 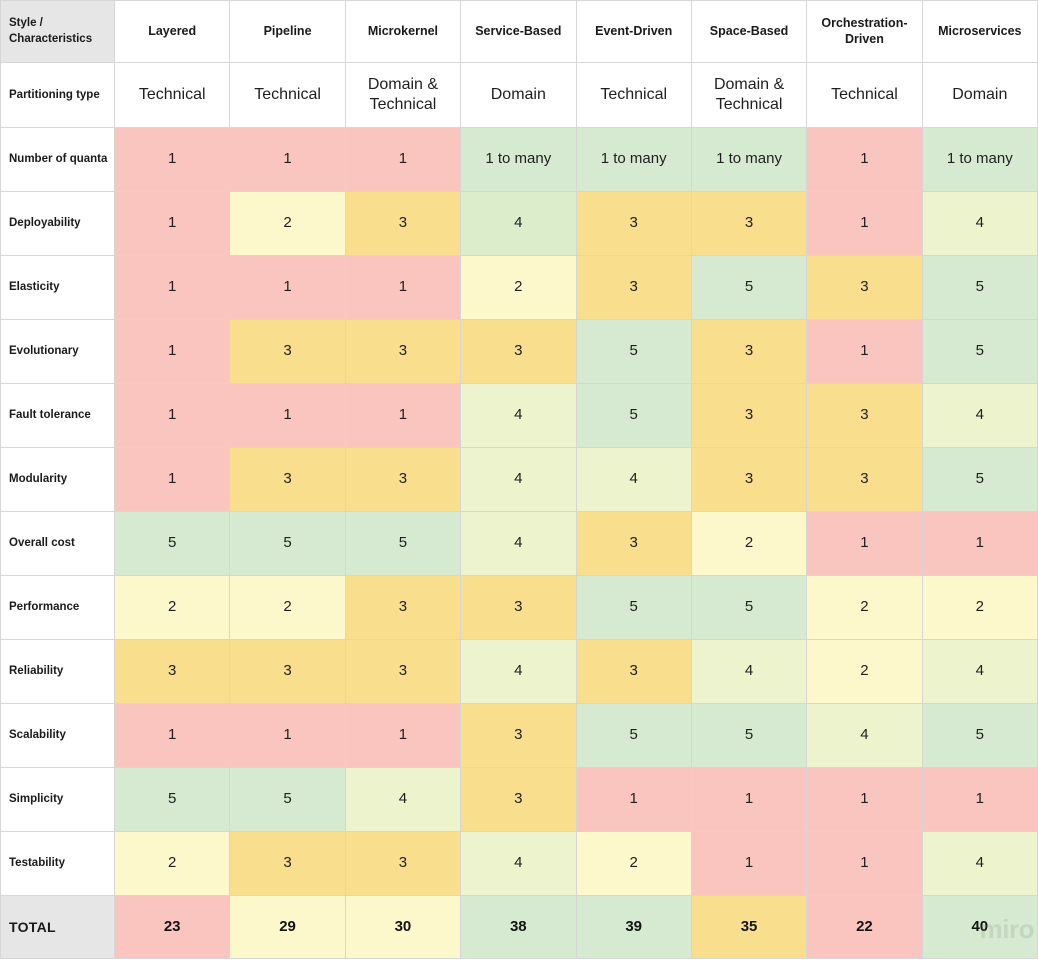 I want to click on row-header-total: TOTAL, so click(x=57, y=927).